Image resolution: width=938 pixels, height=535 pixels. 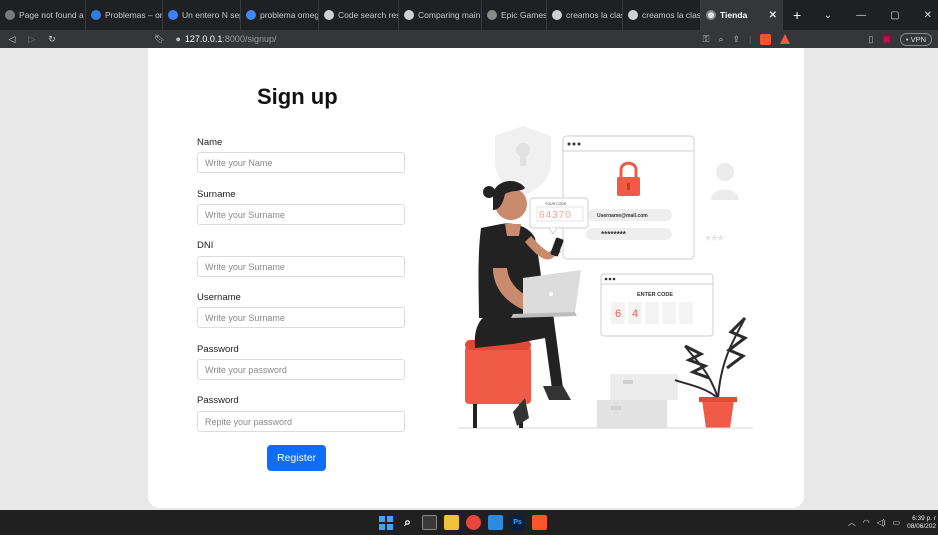 I want to click on name-input, so click(x=301, y=162).